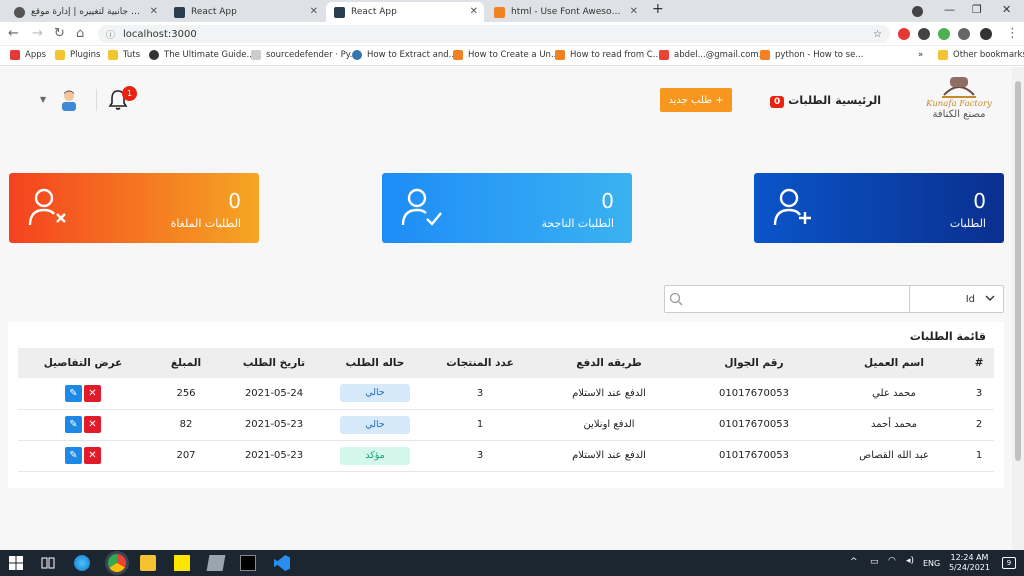 The width and height of the screenshot is (1024, 576). What do you see at coordinates (37, 33) in the screenshot?
I see `forward-button: →` at bounding box center [37, 33].